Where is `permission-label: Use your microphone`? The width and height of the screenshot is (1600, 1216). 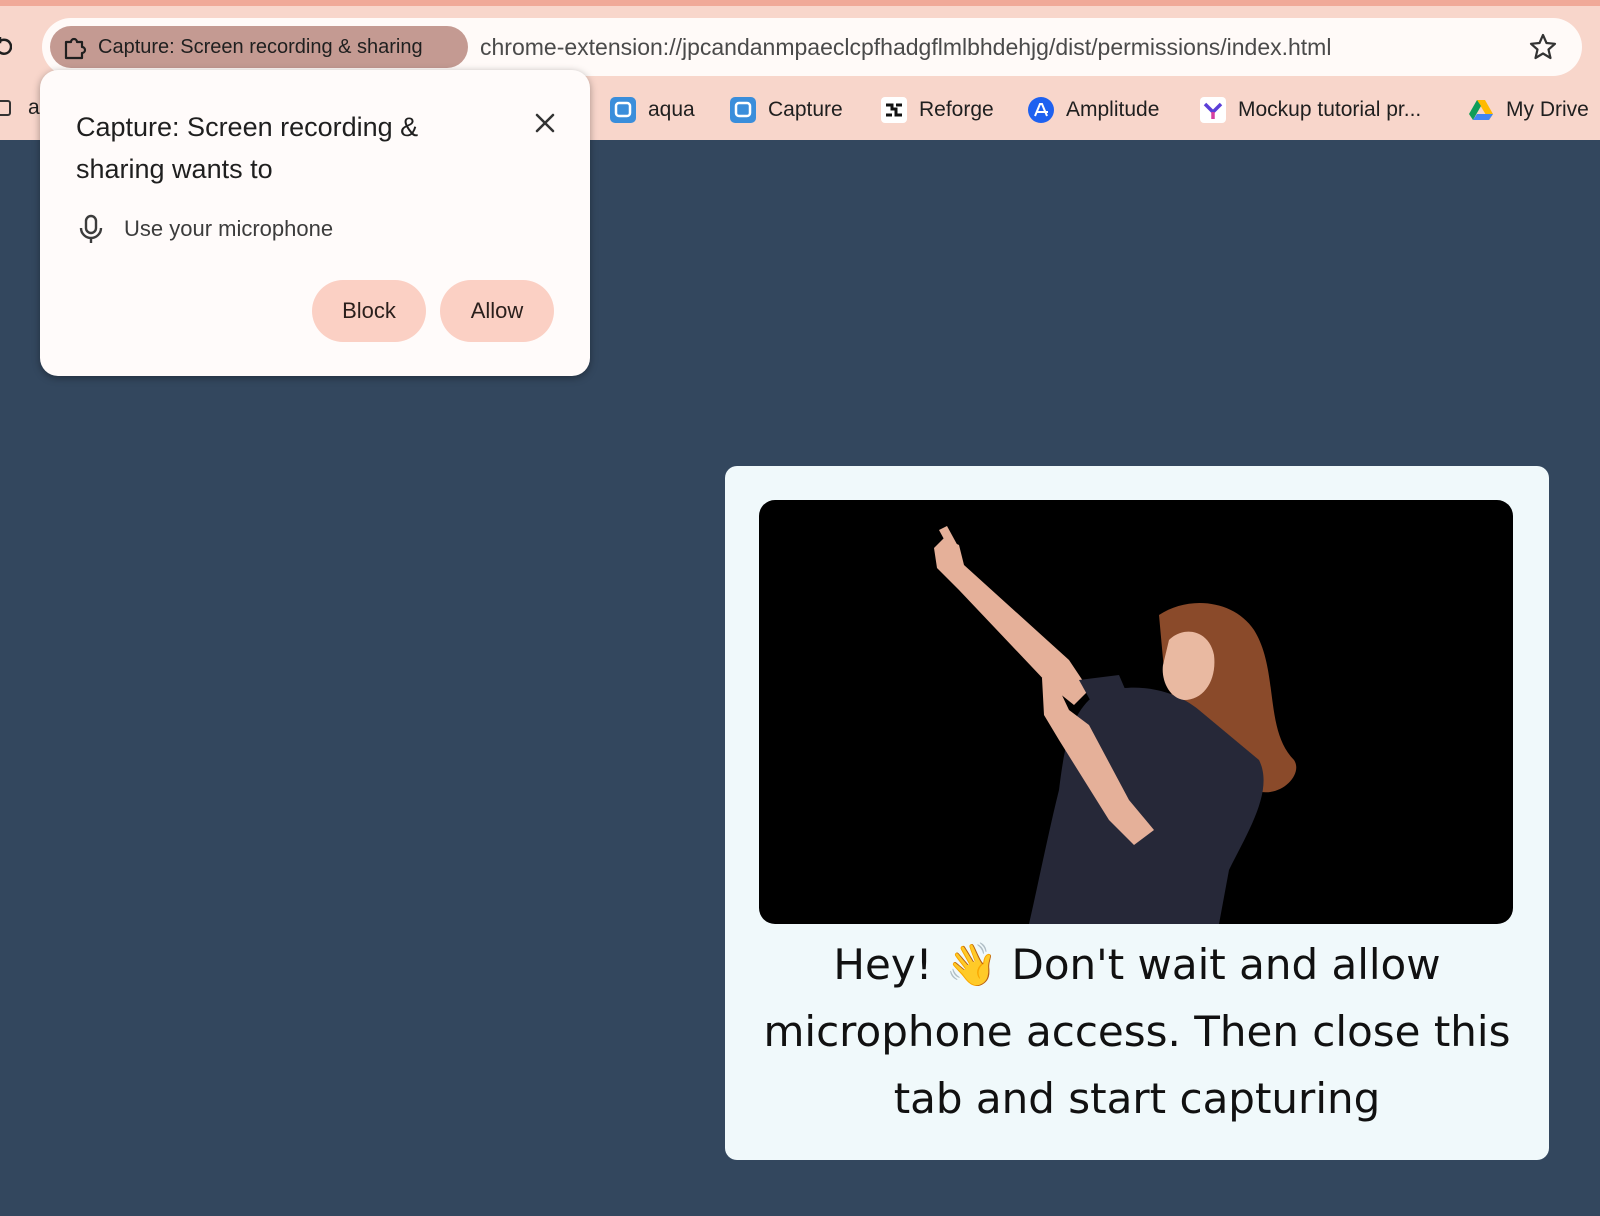 permission-label: Use your microphone is located at coordinates (229, 228).